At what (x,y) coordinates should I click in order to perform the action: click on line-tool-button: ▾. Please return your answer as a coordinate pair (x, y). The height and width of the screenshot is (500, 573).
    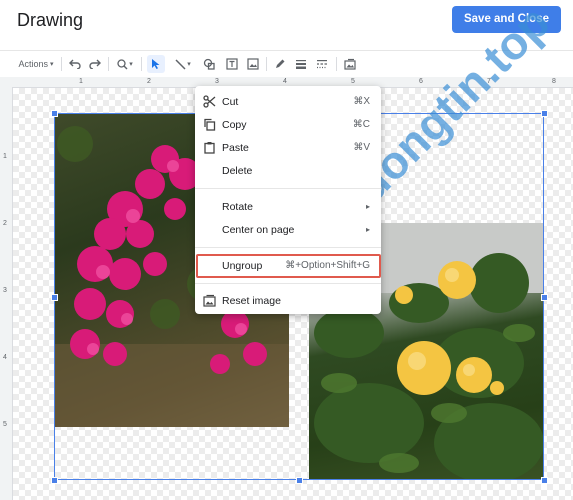
    Looking at the image, I should click on (183, 64).